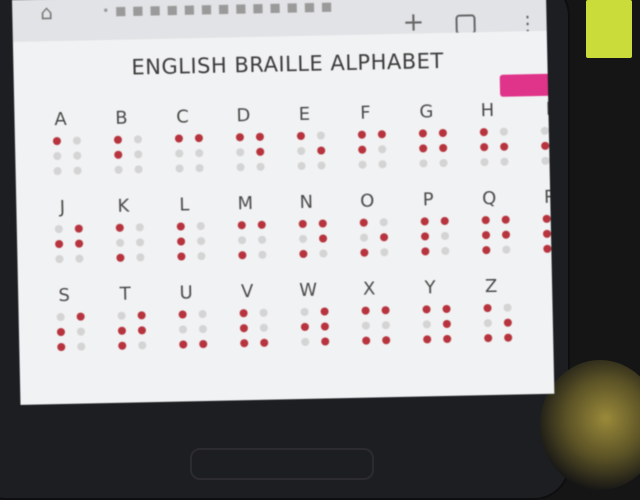 The height and width of the screenshot is (500, 640). Describe the element at coordinates (247, 11) in the screenshot. I see `address-bar: • ■ ■ ■ ■ ■ ■ ■ ■ ■ ■ ■ ■ ■` at that location.